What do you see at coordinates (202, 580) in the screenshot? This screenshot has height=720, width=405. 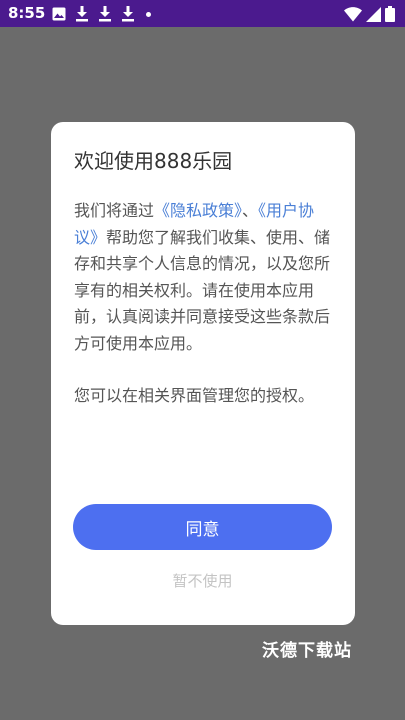 I see `decline-button: 暂不使用` at bounding box center [202, 580].